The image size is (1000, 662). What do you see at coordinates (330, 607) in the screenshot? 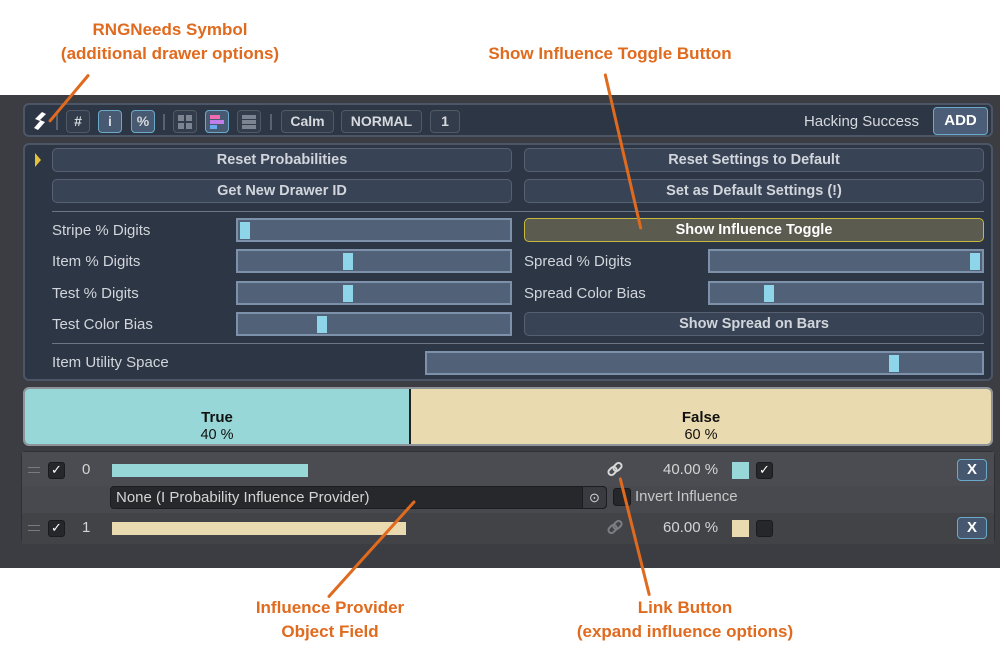
I see `annotation-line: Influence Provider` at bounding box center [330, 607].